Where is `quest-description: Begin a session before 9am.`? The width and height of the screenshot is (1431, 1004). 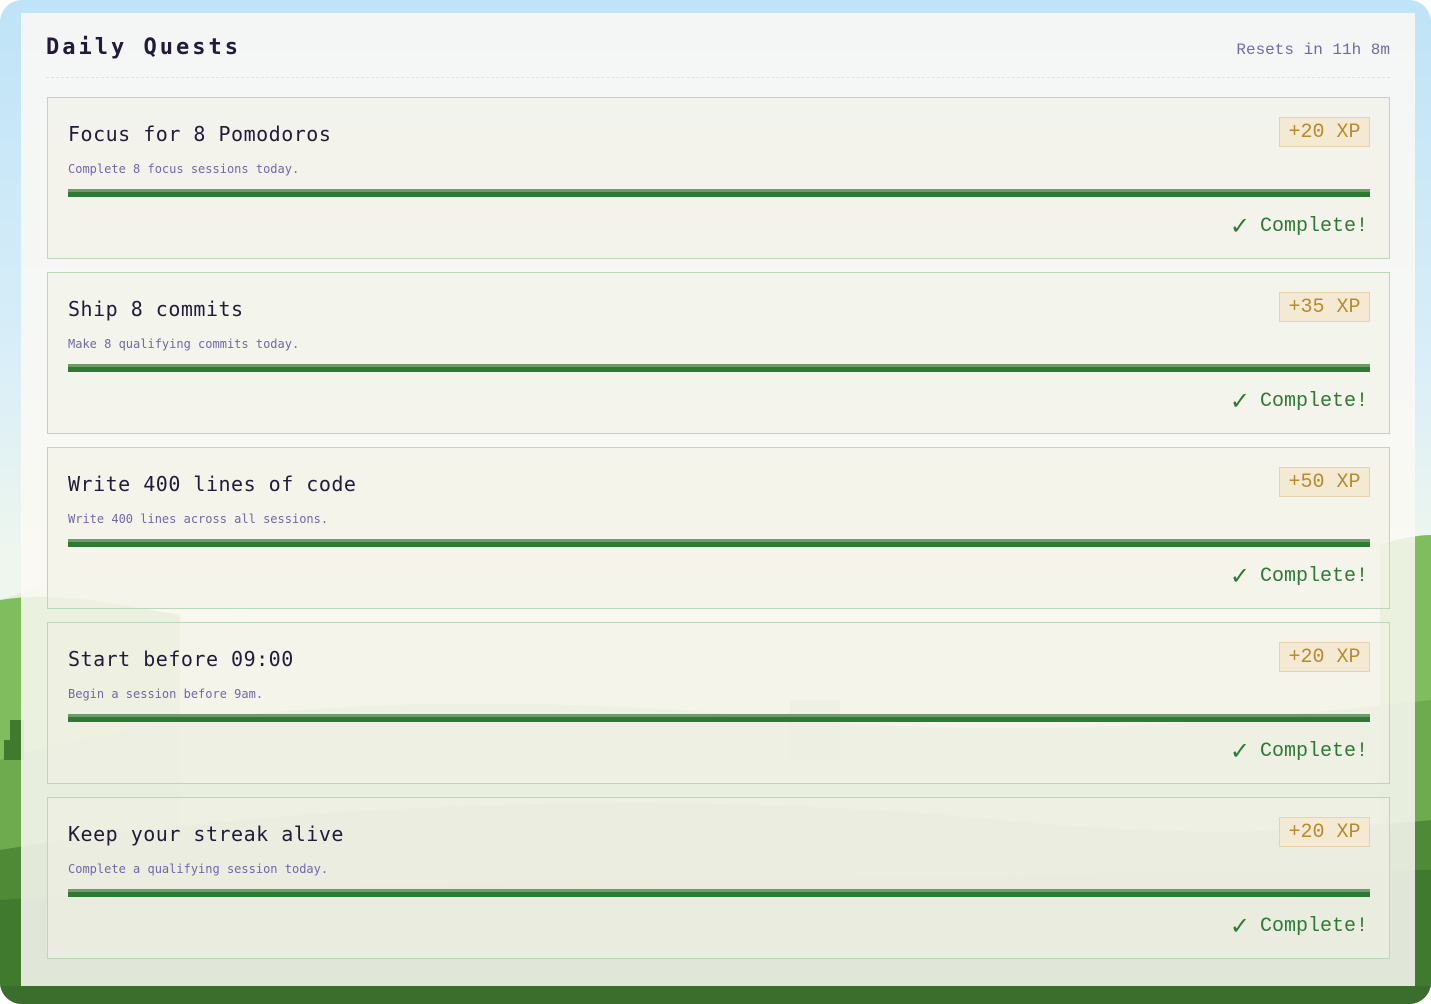 quest-description: Begin a session before 9am. is located at coordinates (166, 694).